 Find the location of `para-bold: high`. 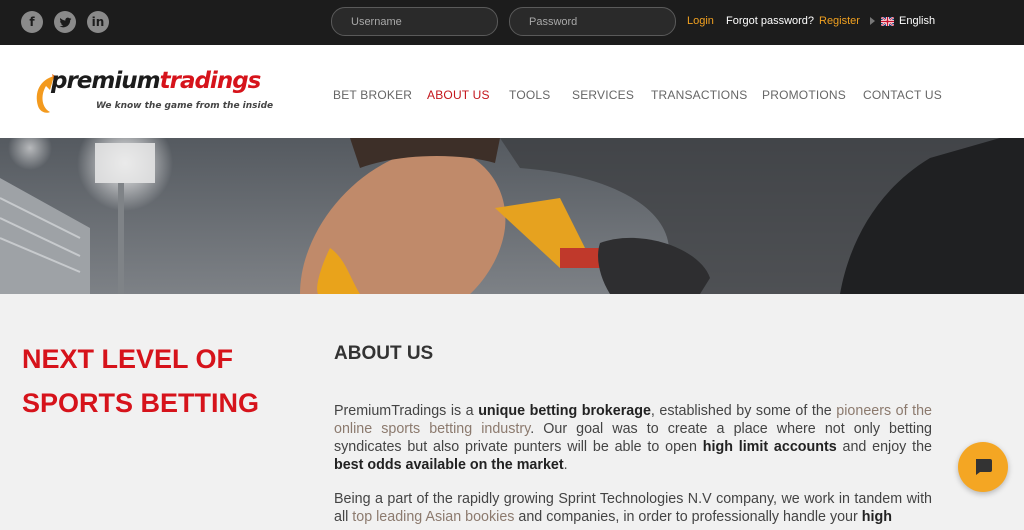

para-bold: high is located at coordinates (876, 517).